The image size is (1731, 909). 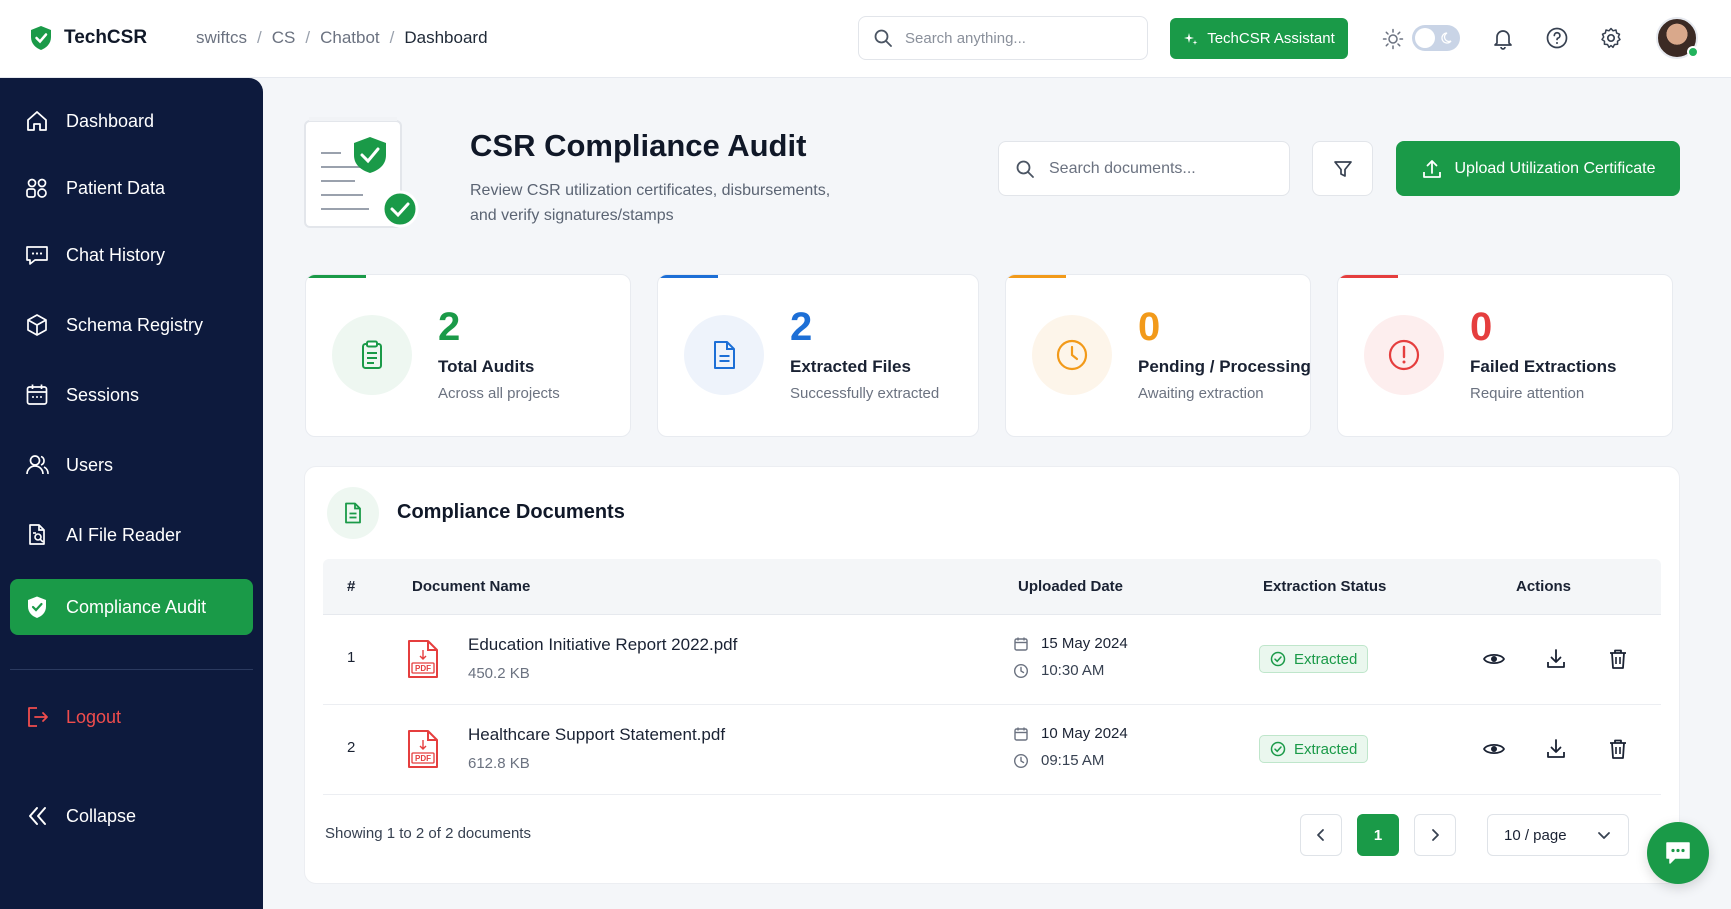 I want to click on breadcrumb-item: Chatbot, so click(x=350, y=38).